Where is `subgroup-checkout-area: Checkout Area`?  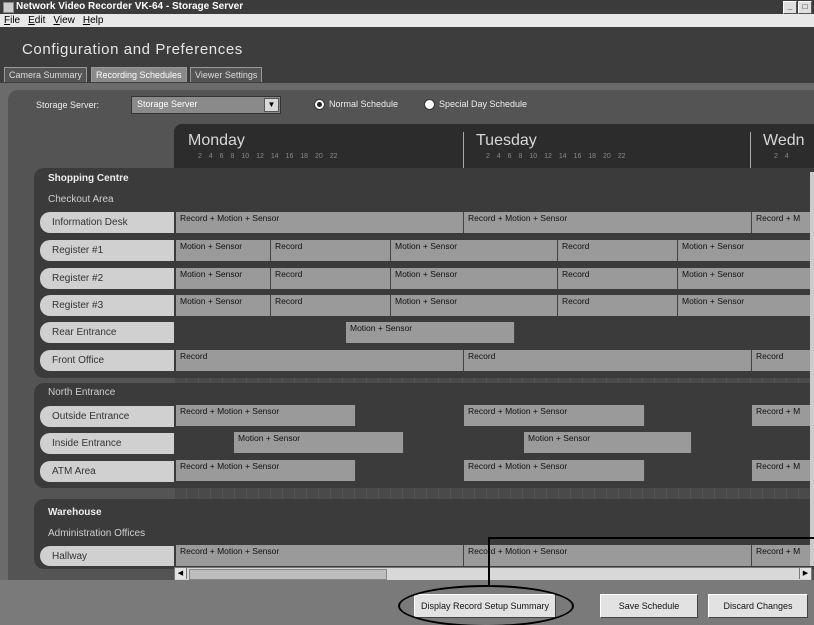
subgroup-checkout-area: Checkout Area is located at coordinates (81, 199).